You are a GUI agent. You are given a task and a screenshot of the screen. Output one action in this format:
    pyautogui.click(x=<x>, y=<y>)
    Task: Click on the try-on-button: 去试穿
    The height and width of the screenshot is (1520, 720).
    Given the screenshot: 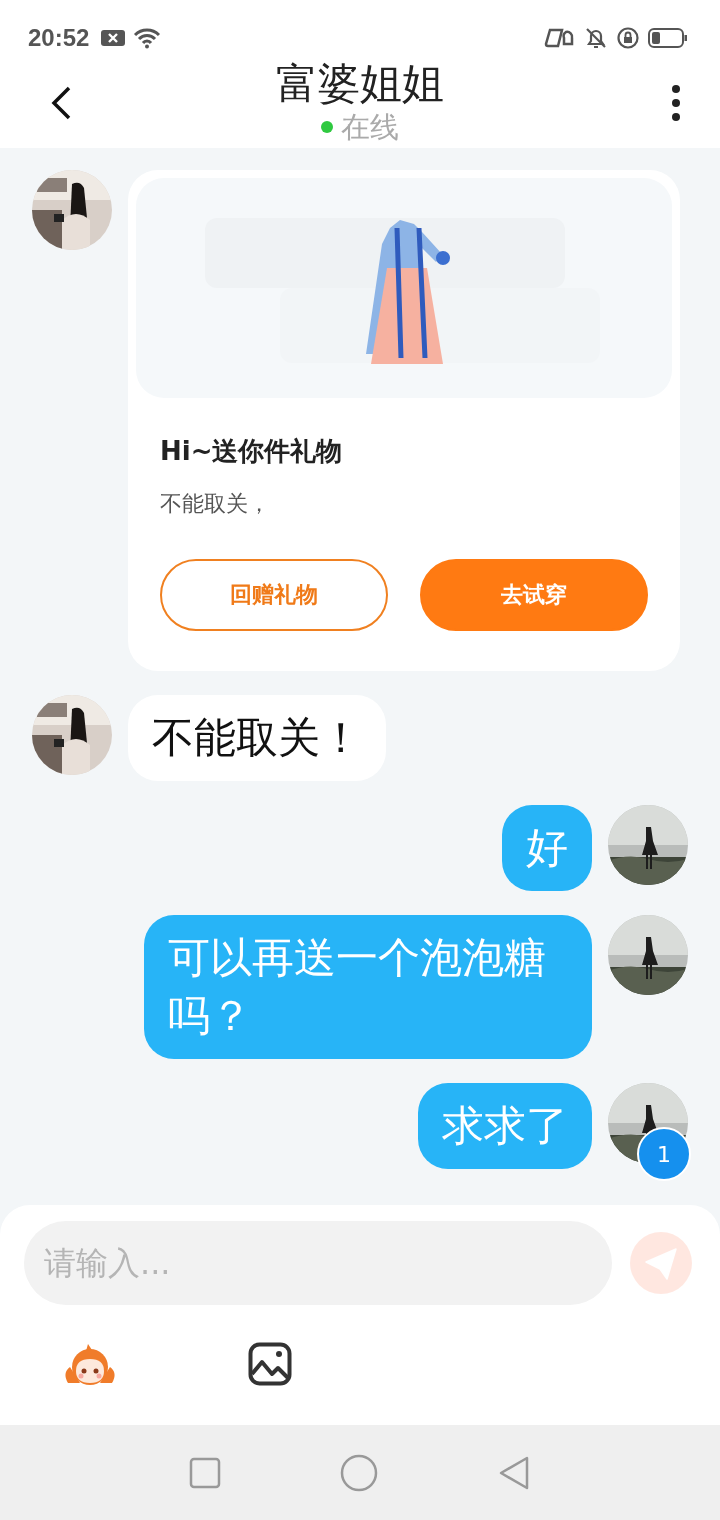 What is the action you would take?
    pyautogui.click(x=534, y=595)
    